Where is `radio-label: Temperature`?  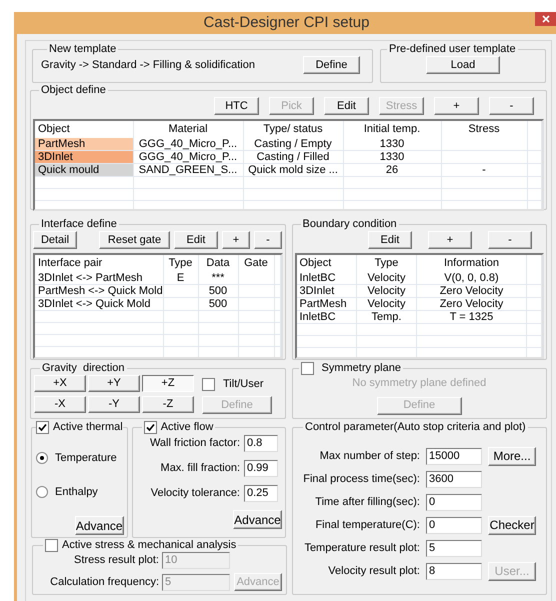 radio-label: Temperature is located at coordinates (86, 458).